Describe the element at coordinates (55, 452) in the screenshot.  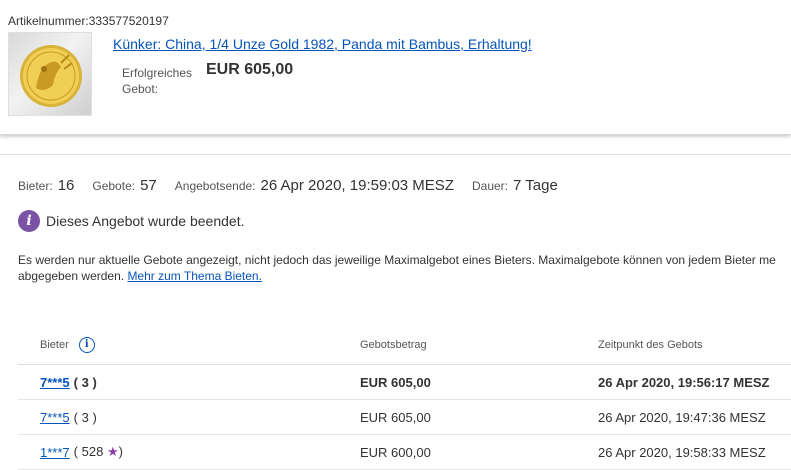
I see `bidder-link: 1***7` at that location.